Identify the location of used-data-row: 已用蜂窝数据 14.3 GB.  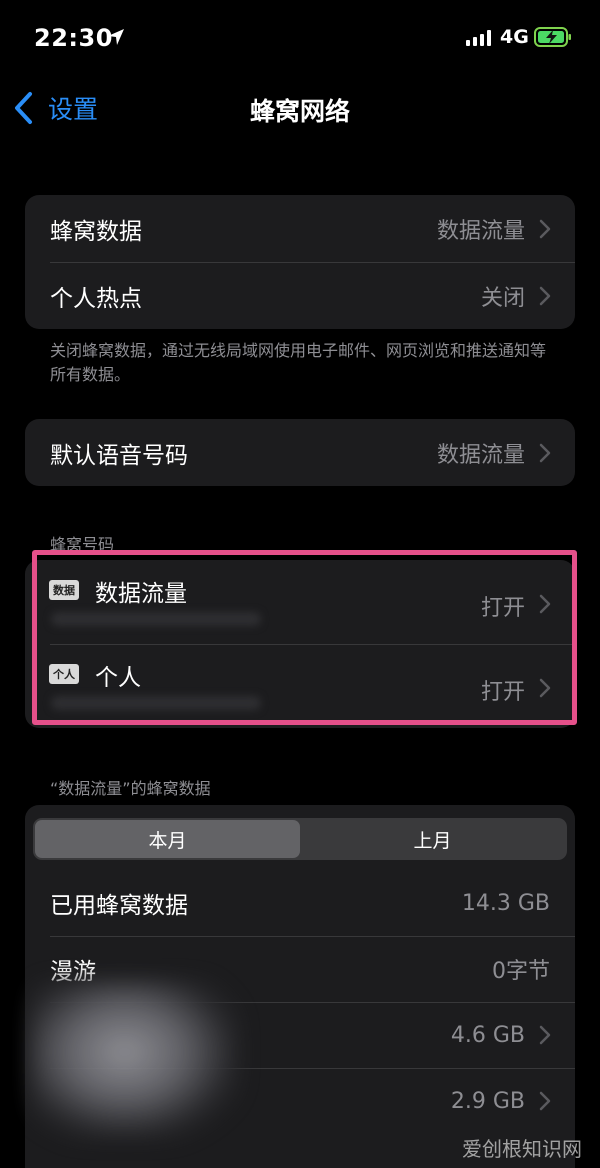
(300, 903).